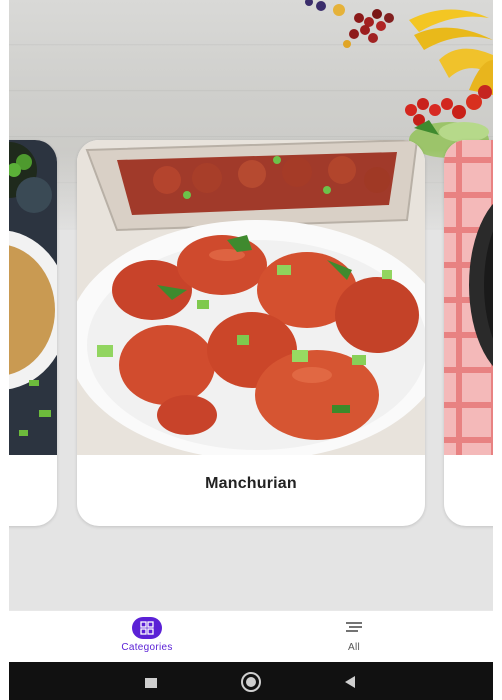 Image resolution: width=502 pixels, height=700 pixels. I want to click on nav-item-categories: Categories, so click(147, 635).